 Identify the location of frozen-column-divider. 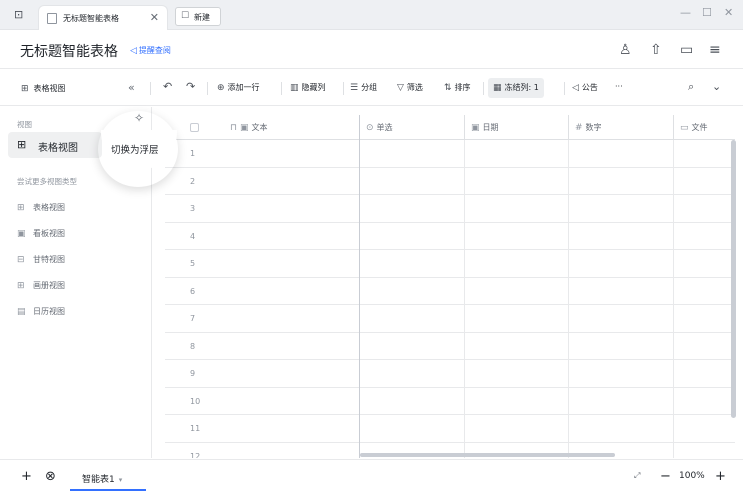
(359, 286).